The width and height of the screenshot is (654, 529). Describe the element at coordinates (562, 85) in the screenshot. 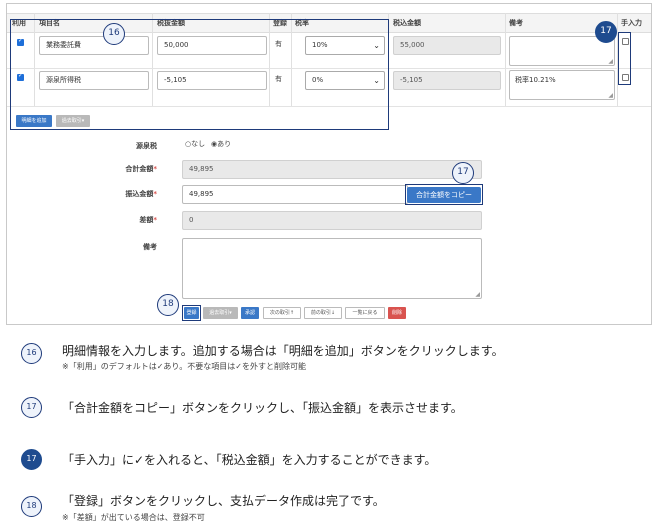

I see `memo-textarea: 税率10.21% ◢` at that location.